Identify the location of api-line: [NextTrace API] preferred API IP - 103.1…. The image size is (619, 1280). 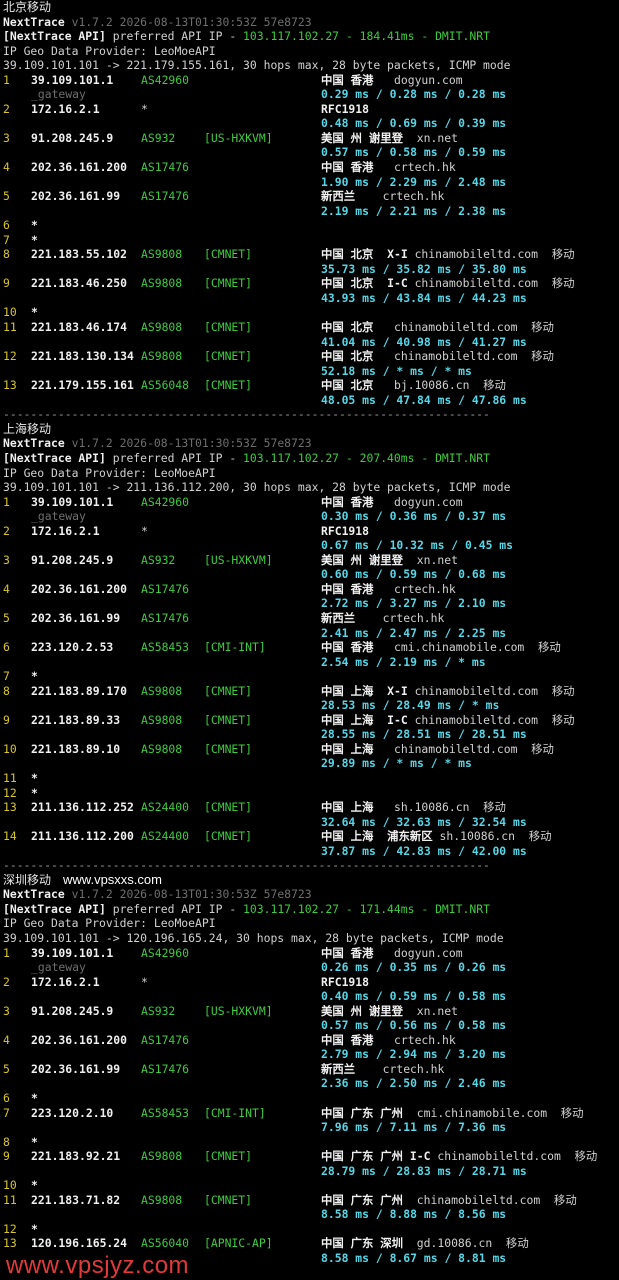
(311, 909).